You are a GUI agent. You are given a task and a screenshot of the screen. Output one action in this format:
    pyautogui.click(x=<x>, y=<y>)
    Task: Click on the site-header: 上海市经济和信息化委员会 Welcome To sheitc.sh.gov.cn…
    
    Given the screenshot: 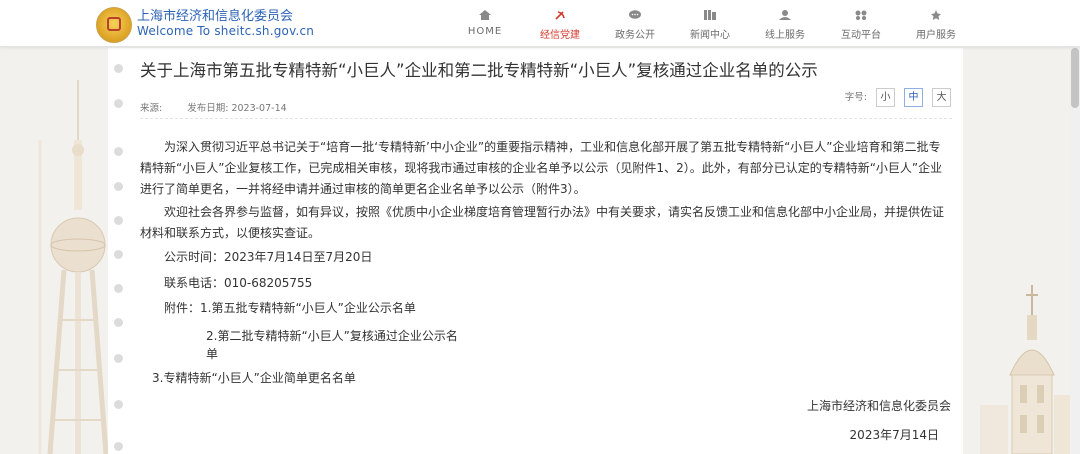 What is the action you would take?
    pyautogui.click(x=540, y=23)
    